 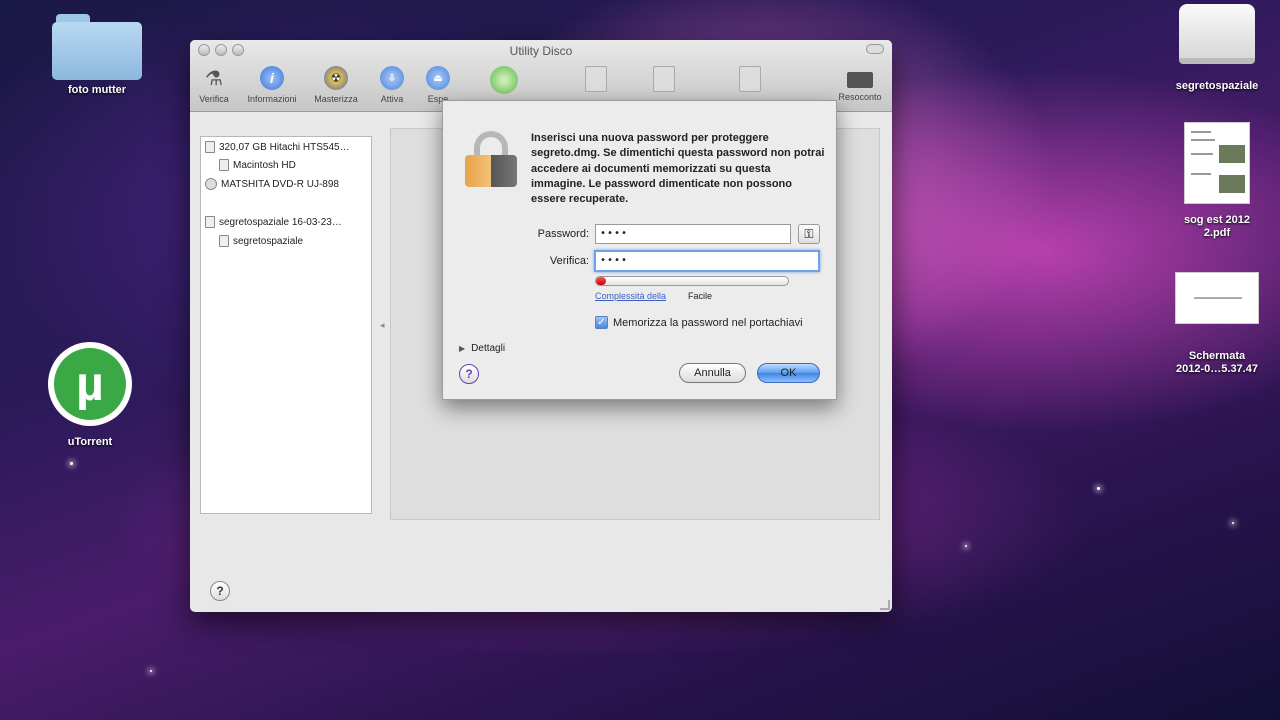 What do you see at coordinates (272, 78) in the screenshot?
I see `info-icon: i` at bounding box center [272, 78].